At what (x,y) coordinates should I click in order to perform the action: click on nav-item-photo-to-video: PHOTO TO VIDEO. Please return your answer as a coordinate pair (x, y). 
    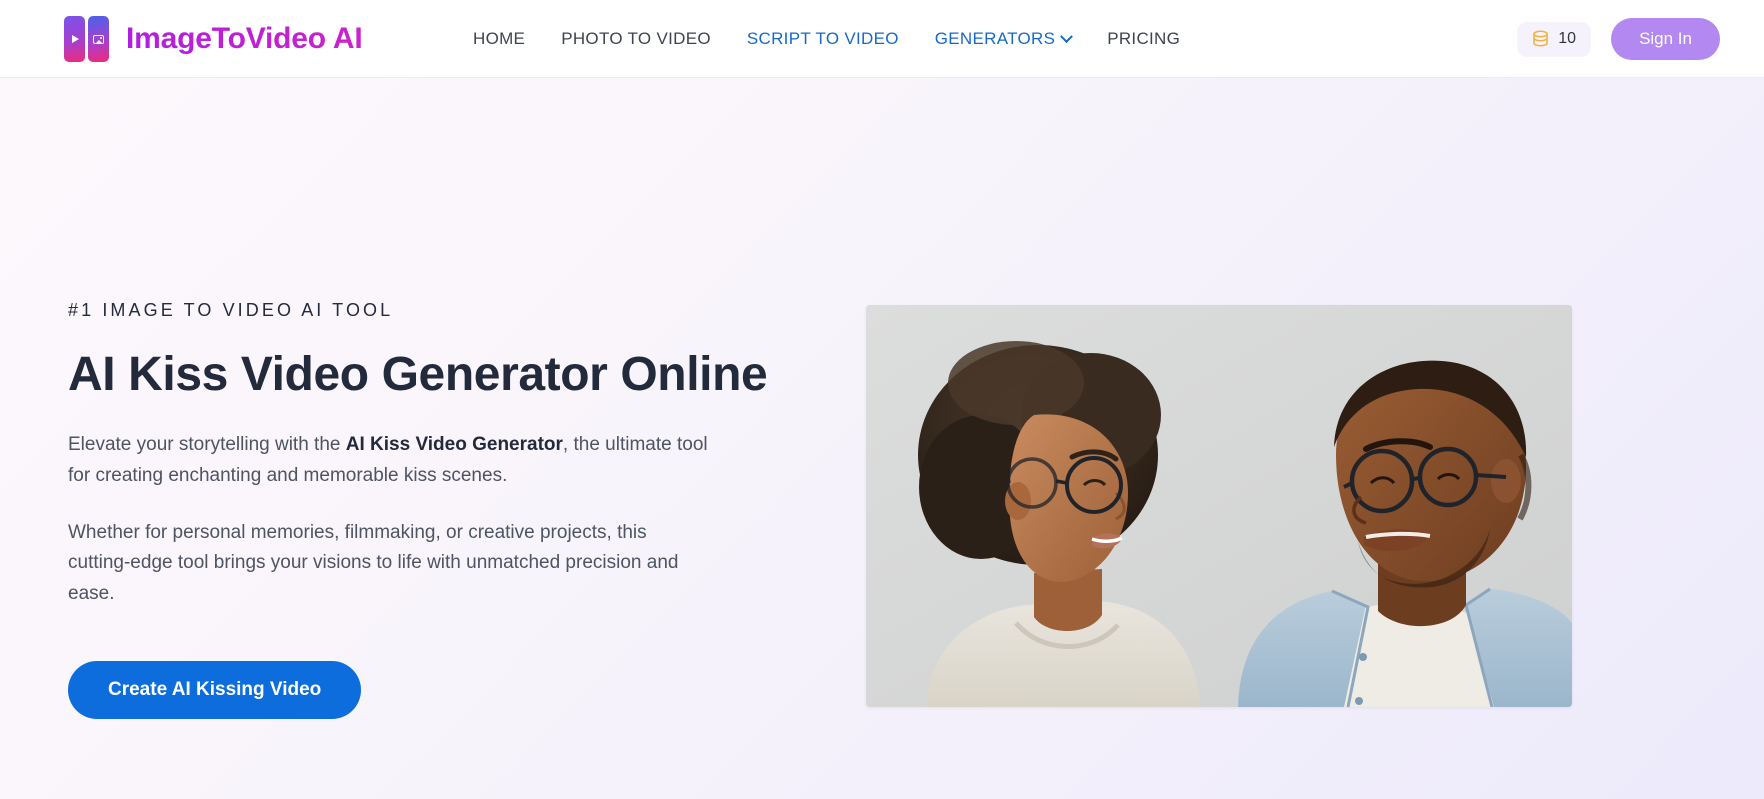
    Looking at the image, I should click on (636, 39).